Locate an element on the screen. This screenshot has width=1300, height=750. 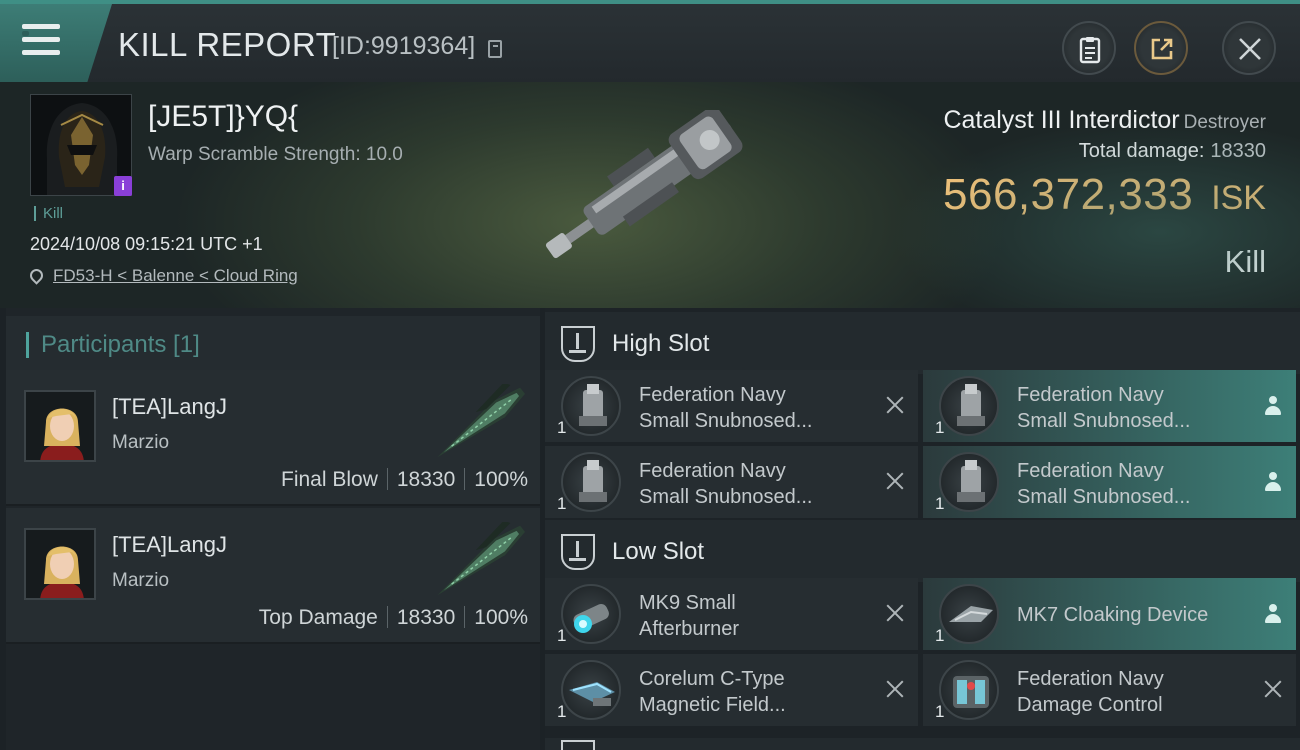
participant-stats: Top Damage 18330 100% is located at coordinates (393, 618).